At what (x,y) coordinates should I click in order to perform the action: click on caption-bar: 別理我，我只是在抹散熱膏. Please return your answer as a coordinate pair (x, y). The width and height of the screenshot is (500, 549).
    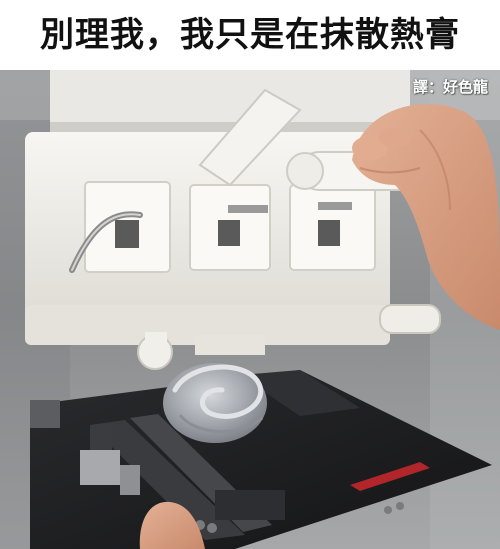
    Looking at the image, I should click on (250, 35).